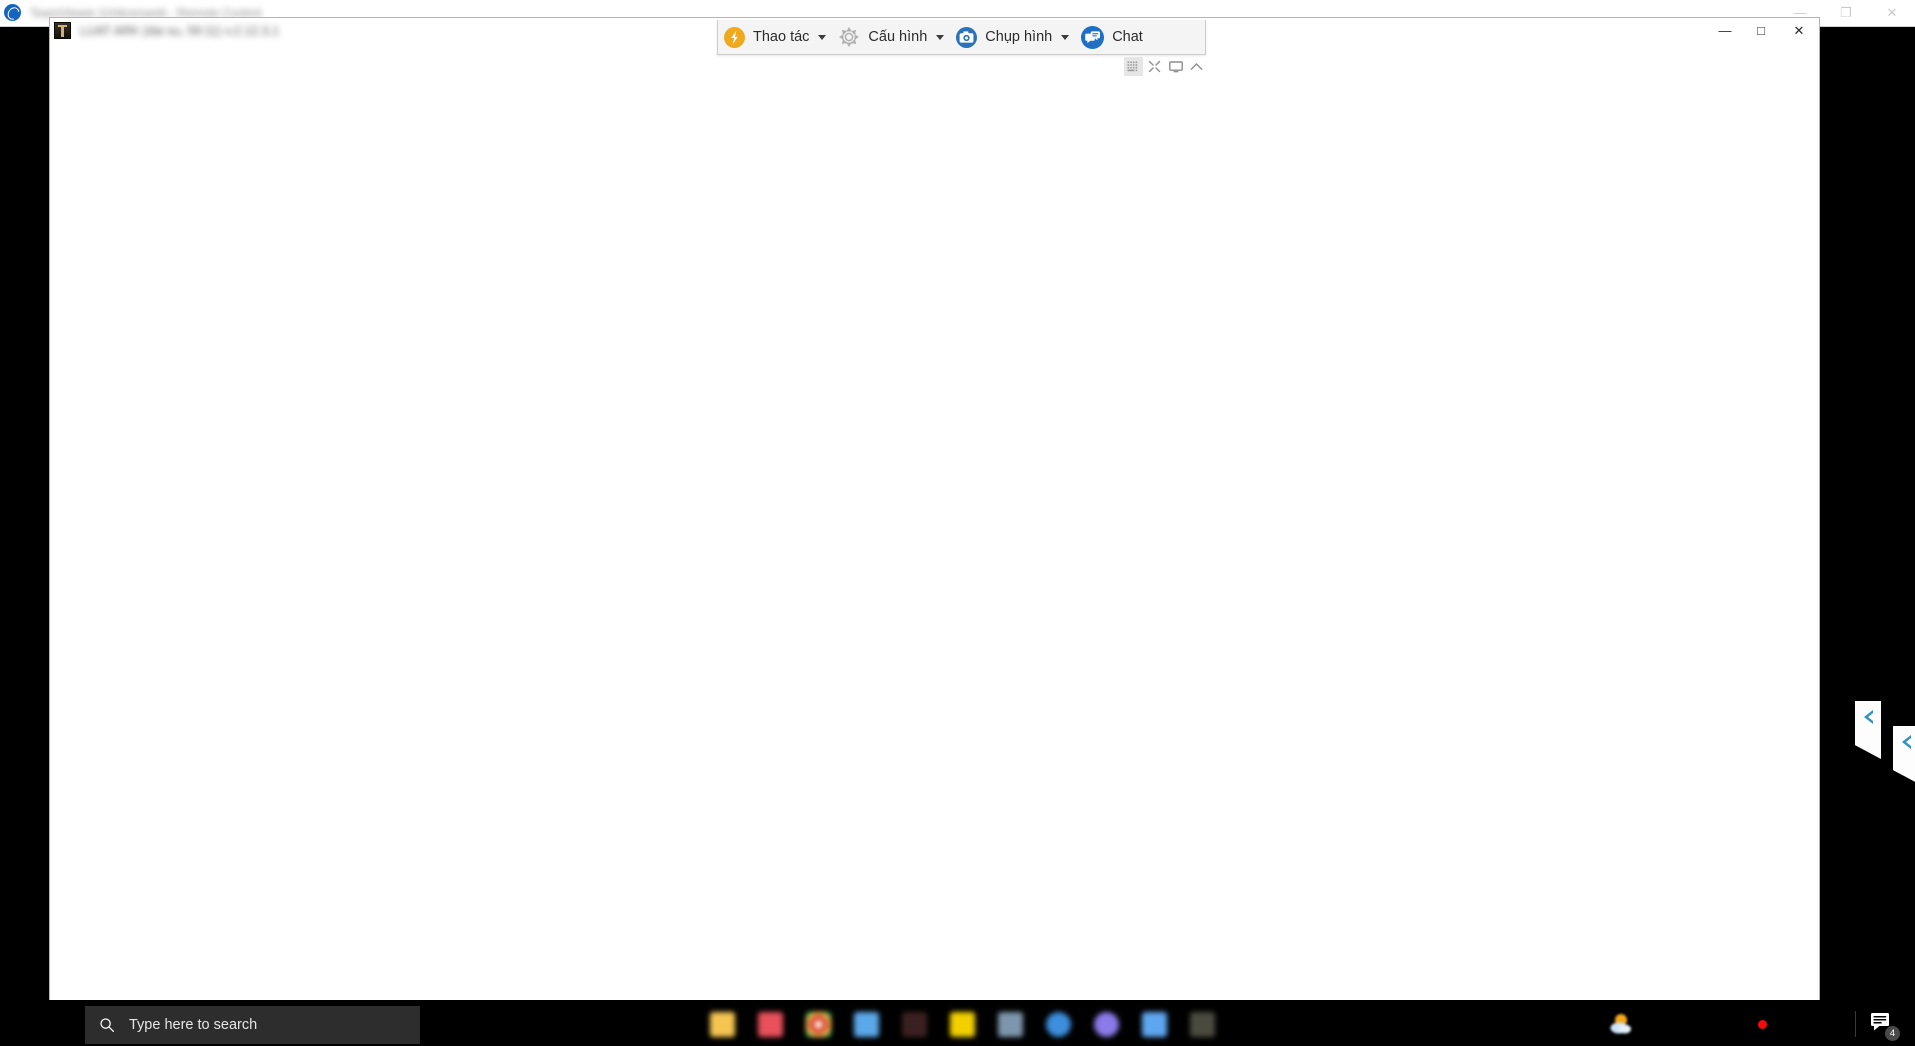  I want to click on keyboard-grid-icon, so click(1133, 66).